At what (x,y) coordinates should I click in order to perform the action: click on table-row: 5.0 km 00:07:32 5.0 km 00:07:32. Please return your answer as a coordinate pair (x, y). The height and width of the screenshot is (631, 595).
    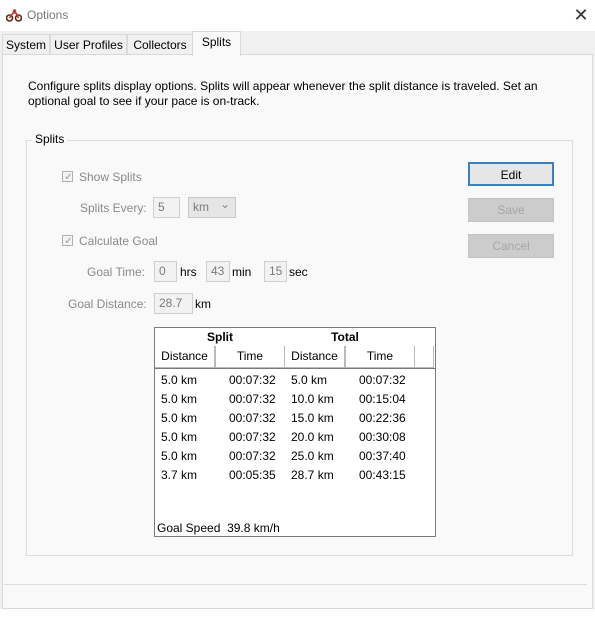
    Looking at the image, I should click on (295, 380).